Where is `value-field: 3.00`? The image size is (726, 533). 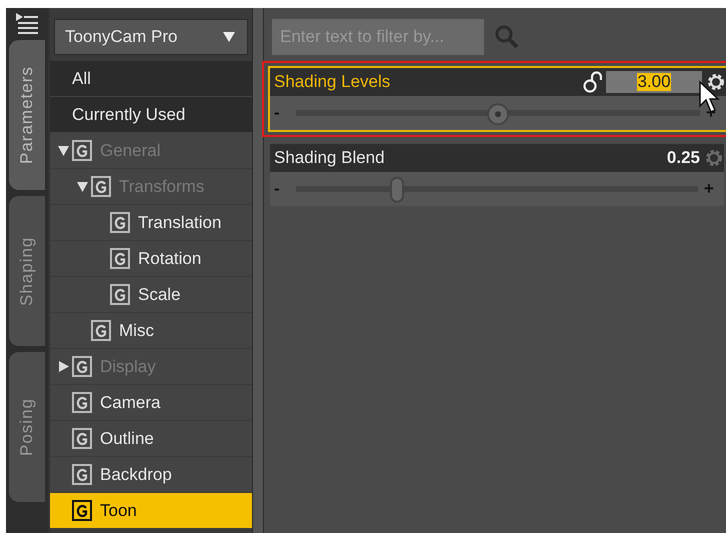 value-field: 3.00 is located at coordinates (654, 82).